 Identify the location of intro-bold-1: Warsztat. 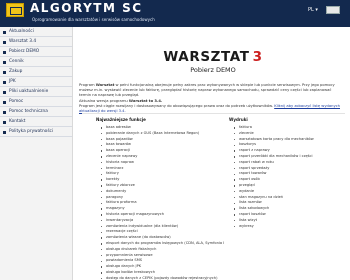
(105, 85).